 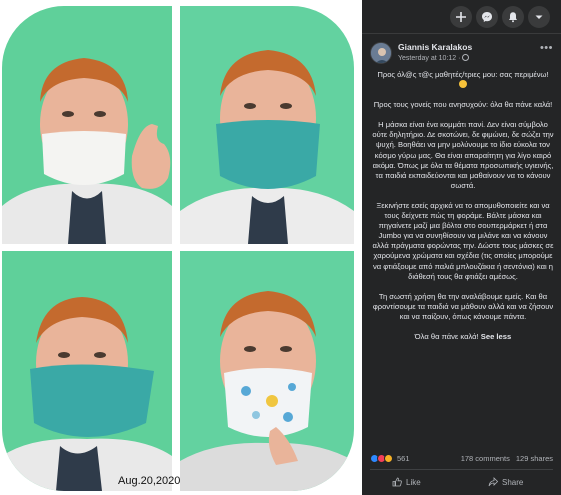 What do you see at coordinates (513, 17) in the screenshot?
I see `bell-icon` at bounding box center [513, 17].